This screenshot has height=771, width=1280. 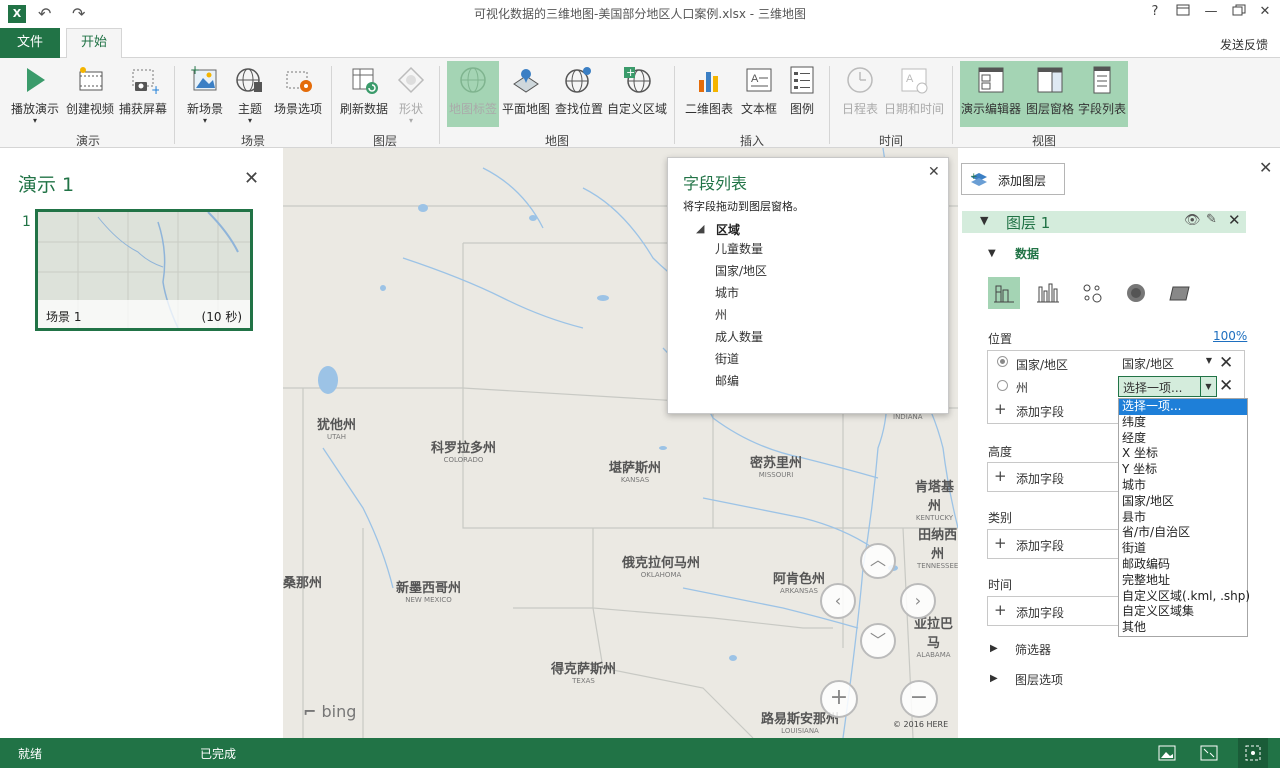 I want to click on region-icon, so click(x=1180, y=293).